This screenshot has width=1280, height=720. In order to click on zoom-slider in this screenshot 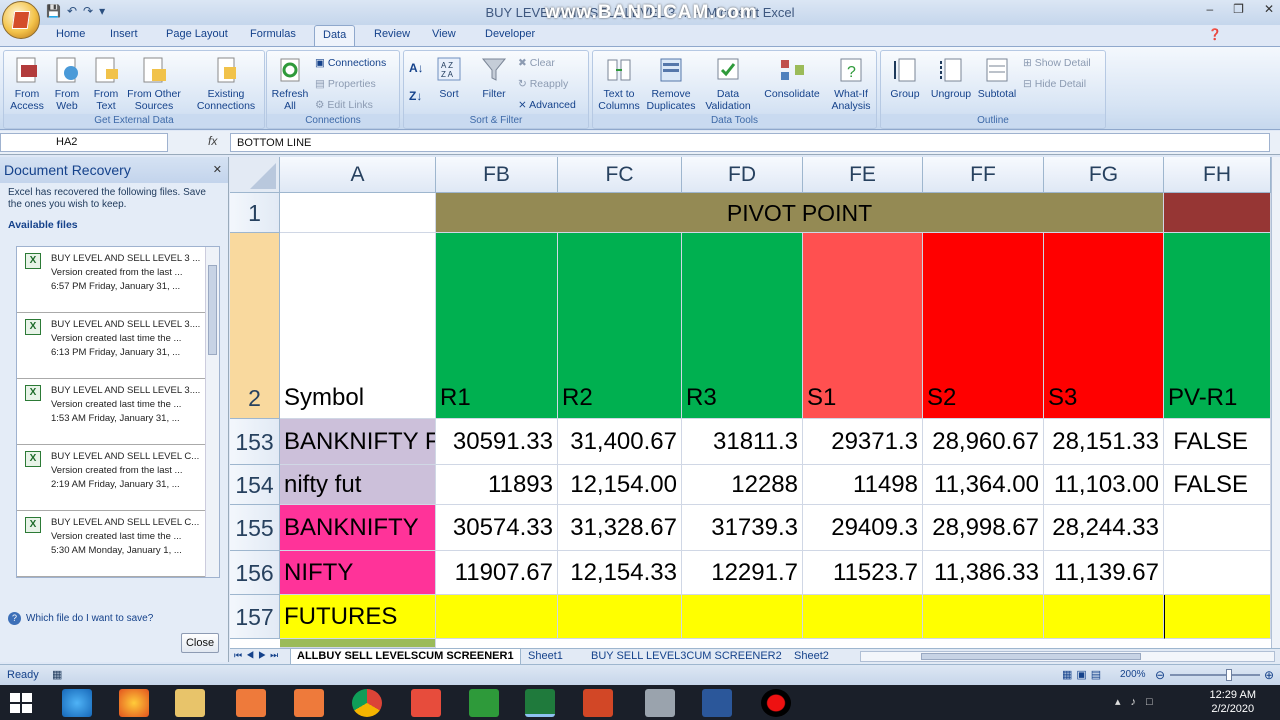, I will do `click(1215, 675)`.